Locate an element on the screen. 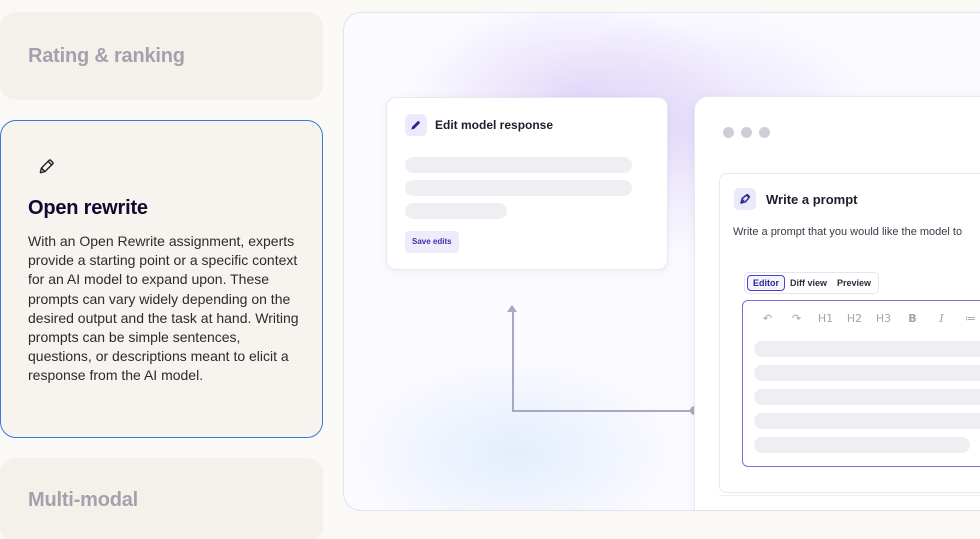 Image resolution: width=980 pixels, height=539 pixels. tab-rating-ranking: Rating & ranking is located at coordinates (161, 56).